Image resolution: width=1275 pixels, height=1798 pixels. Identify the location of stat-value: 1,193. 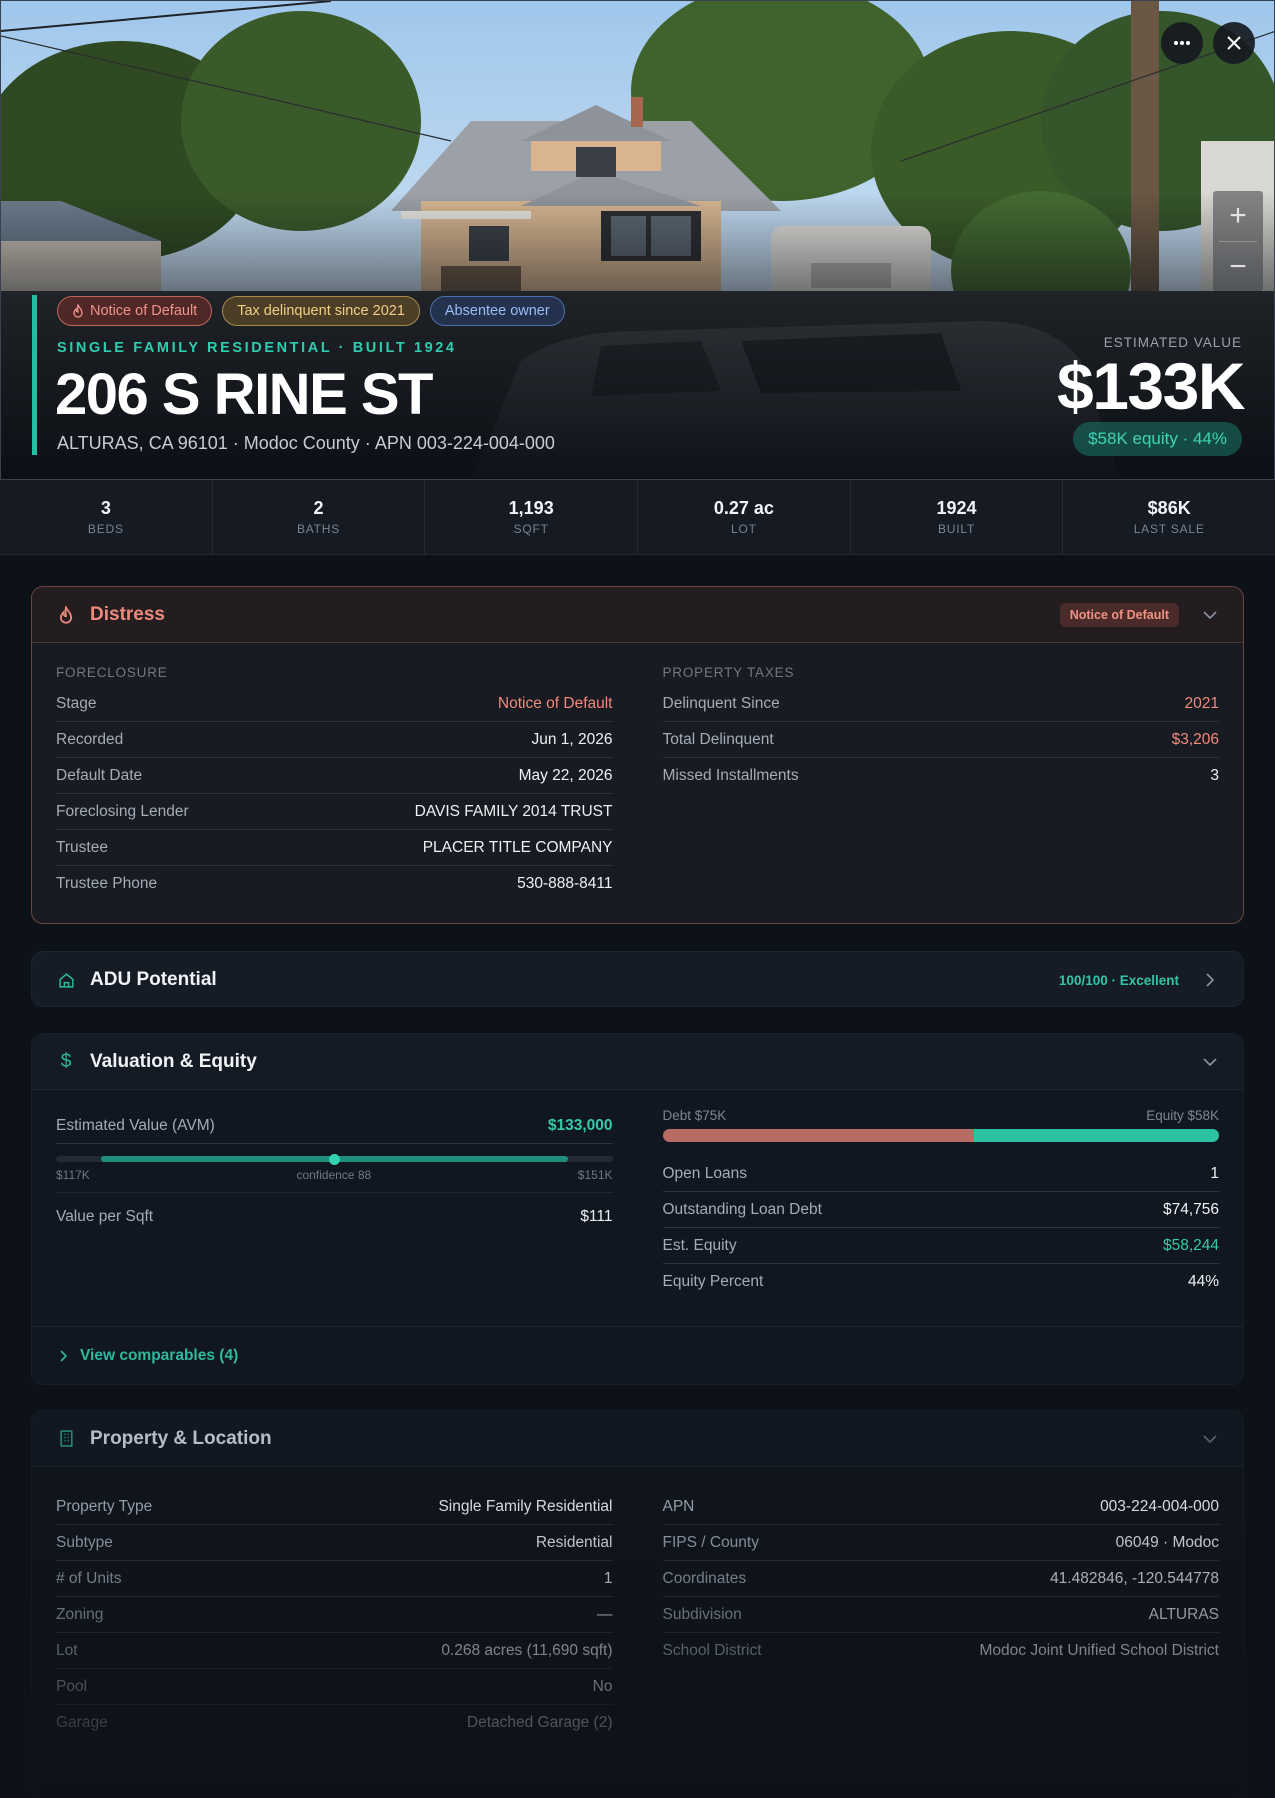
(531, 508).